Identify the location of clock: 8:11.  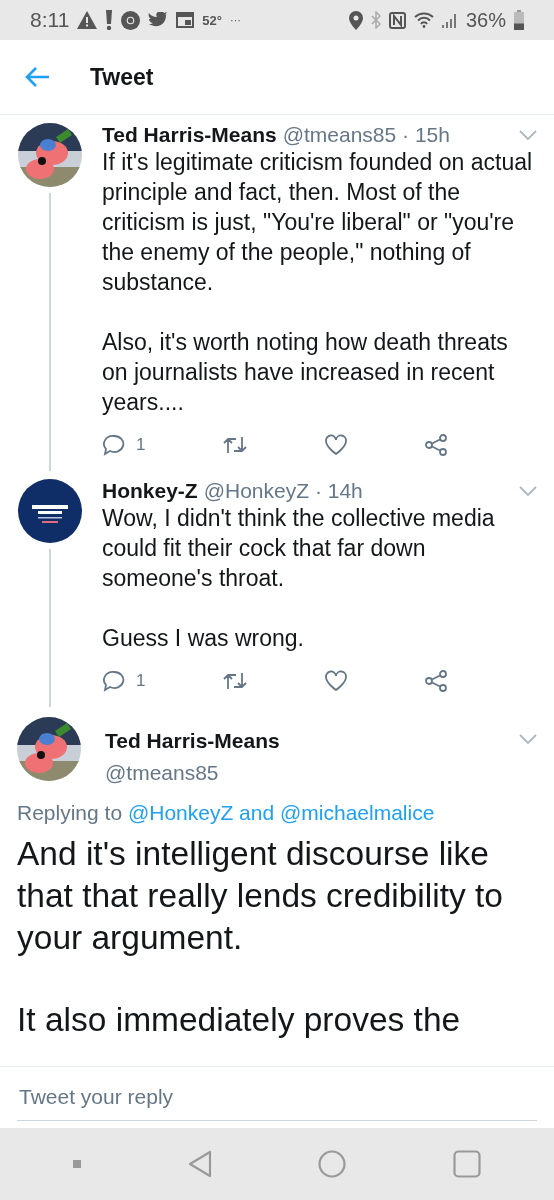
(50, 20).